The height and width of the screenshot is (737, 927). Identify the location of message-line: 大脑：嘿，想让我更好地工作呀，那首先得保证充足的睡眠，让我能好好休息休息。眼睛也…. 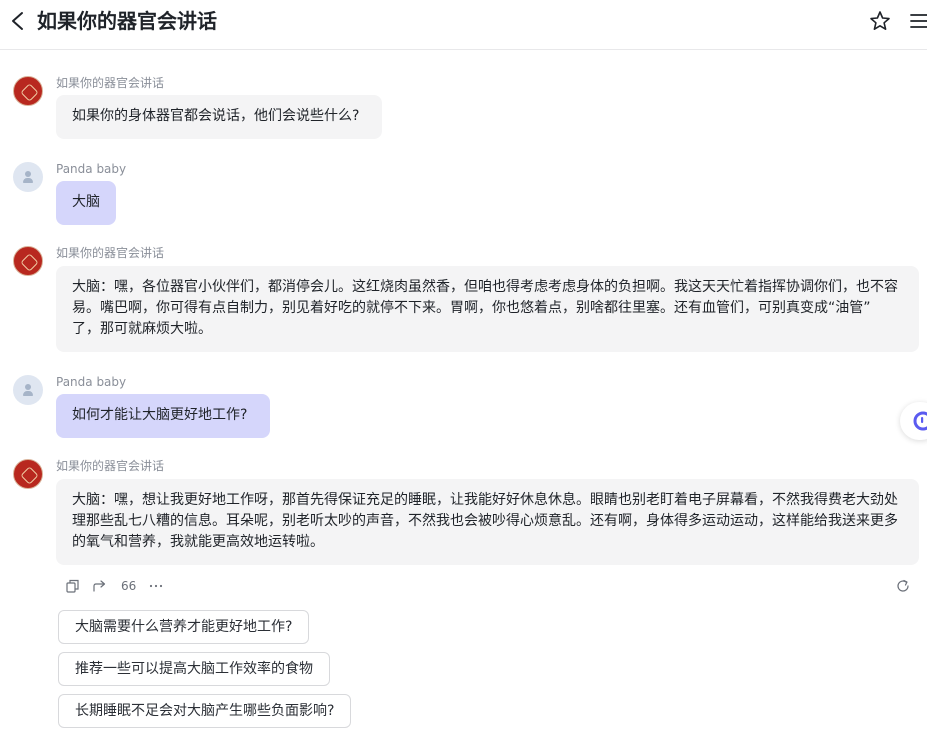
(485, 500).